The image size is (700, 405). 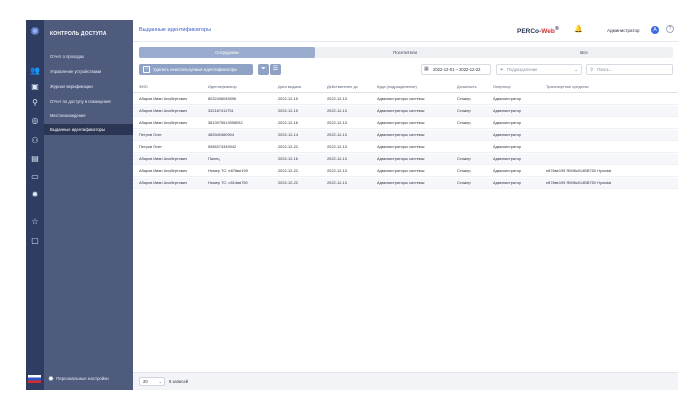 What do you see at coordinates (670, 29) in the screenshot?
I see `help-icon: ?` at bounding box center [670, 29].